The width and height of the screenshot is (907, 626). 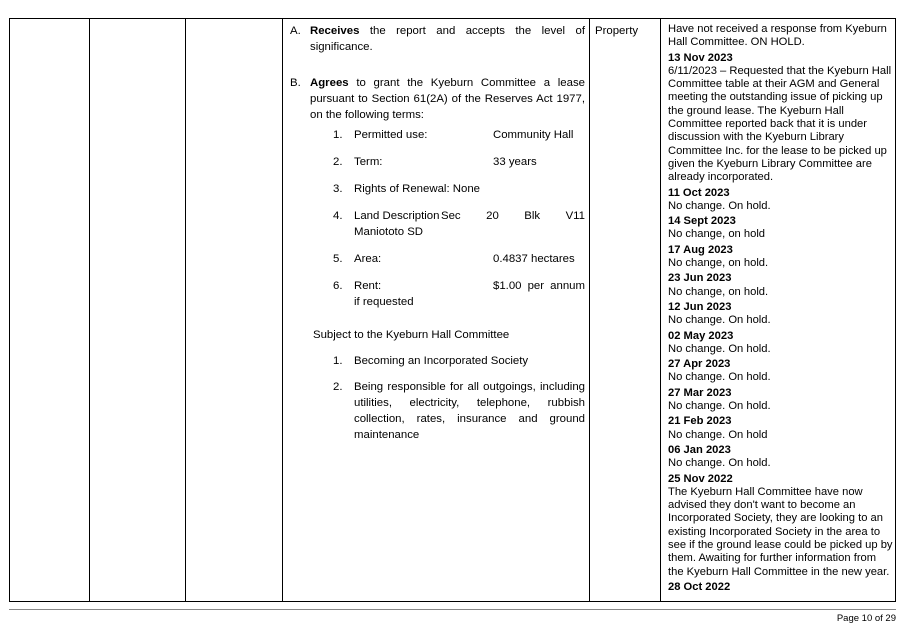 I want to click on status-entry-date: 17 Aug 2023, so click(x=700, y=249).